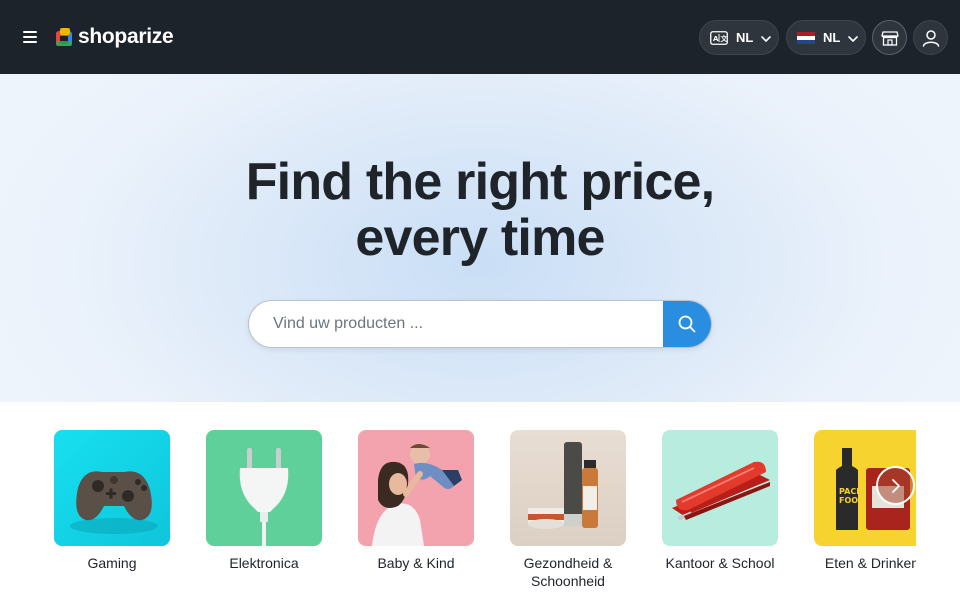 This screenshot has height=600, width=960. What do you see at coordinates (30, 37) in the screenshot?
I see `hamburger-menu-icon` at bounding box center [30, 37].